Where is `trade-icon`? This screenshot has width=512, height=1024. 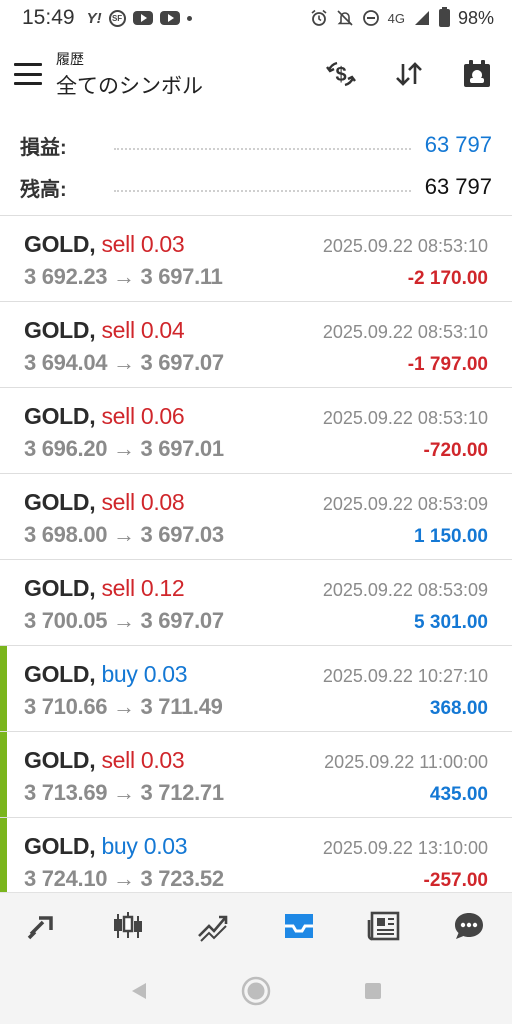
trade-icon is located at coordinates (213, 926).